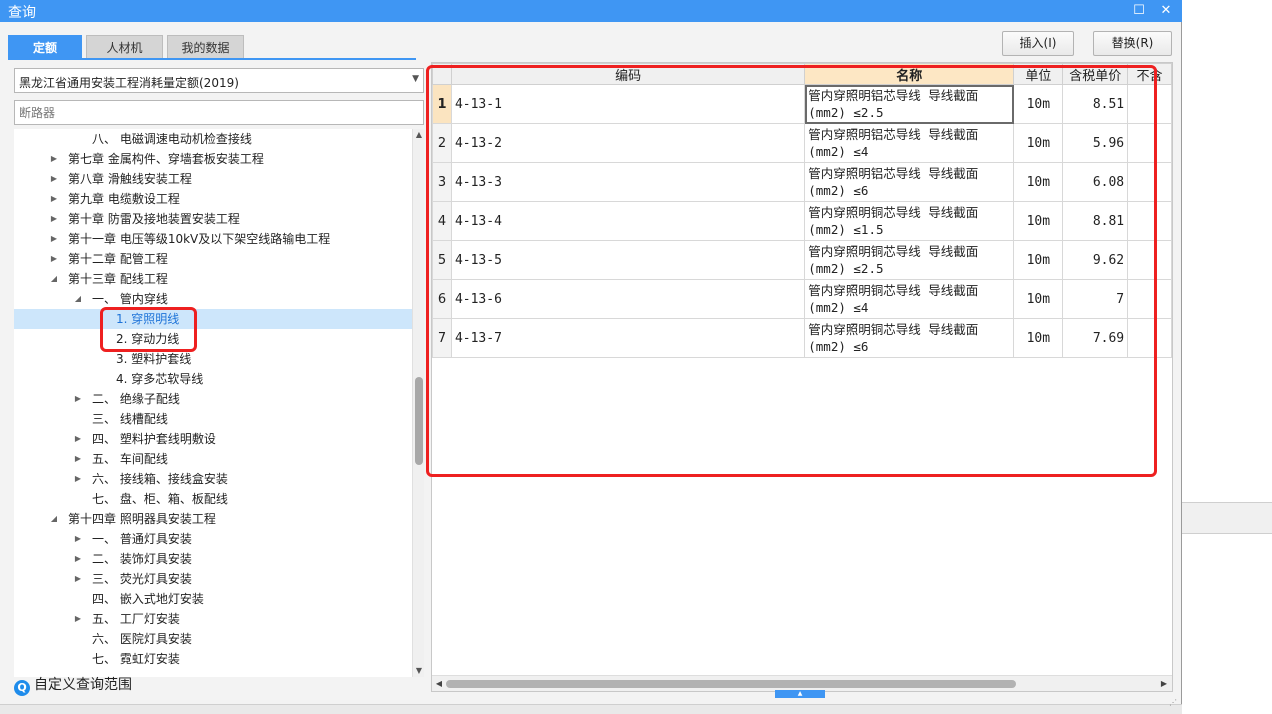 This screenshot has width=1272, height=714. I want to click on tree-item: ◢ 一、 管内穿线, so click(213, 299).